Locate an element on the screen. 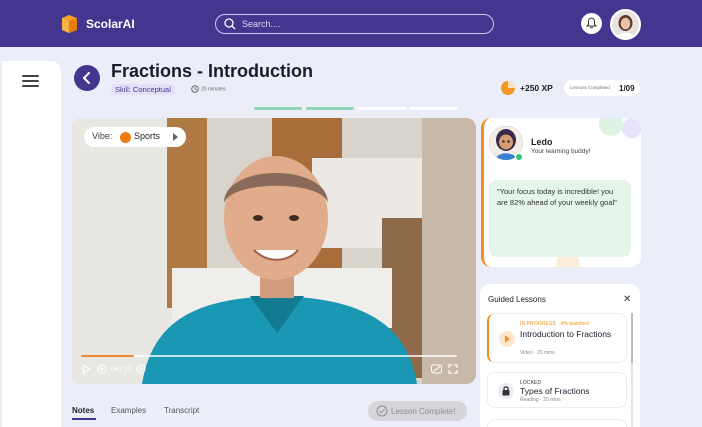 The height and width of the screenshot is (427, 702). back-button is located at coordinates (87, 78).